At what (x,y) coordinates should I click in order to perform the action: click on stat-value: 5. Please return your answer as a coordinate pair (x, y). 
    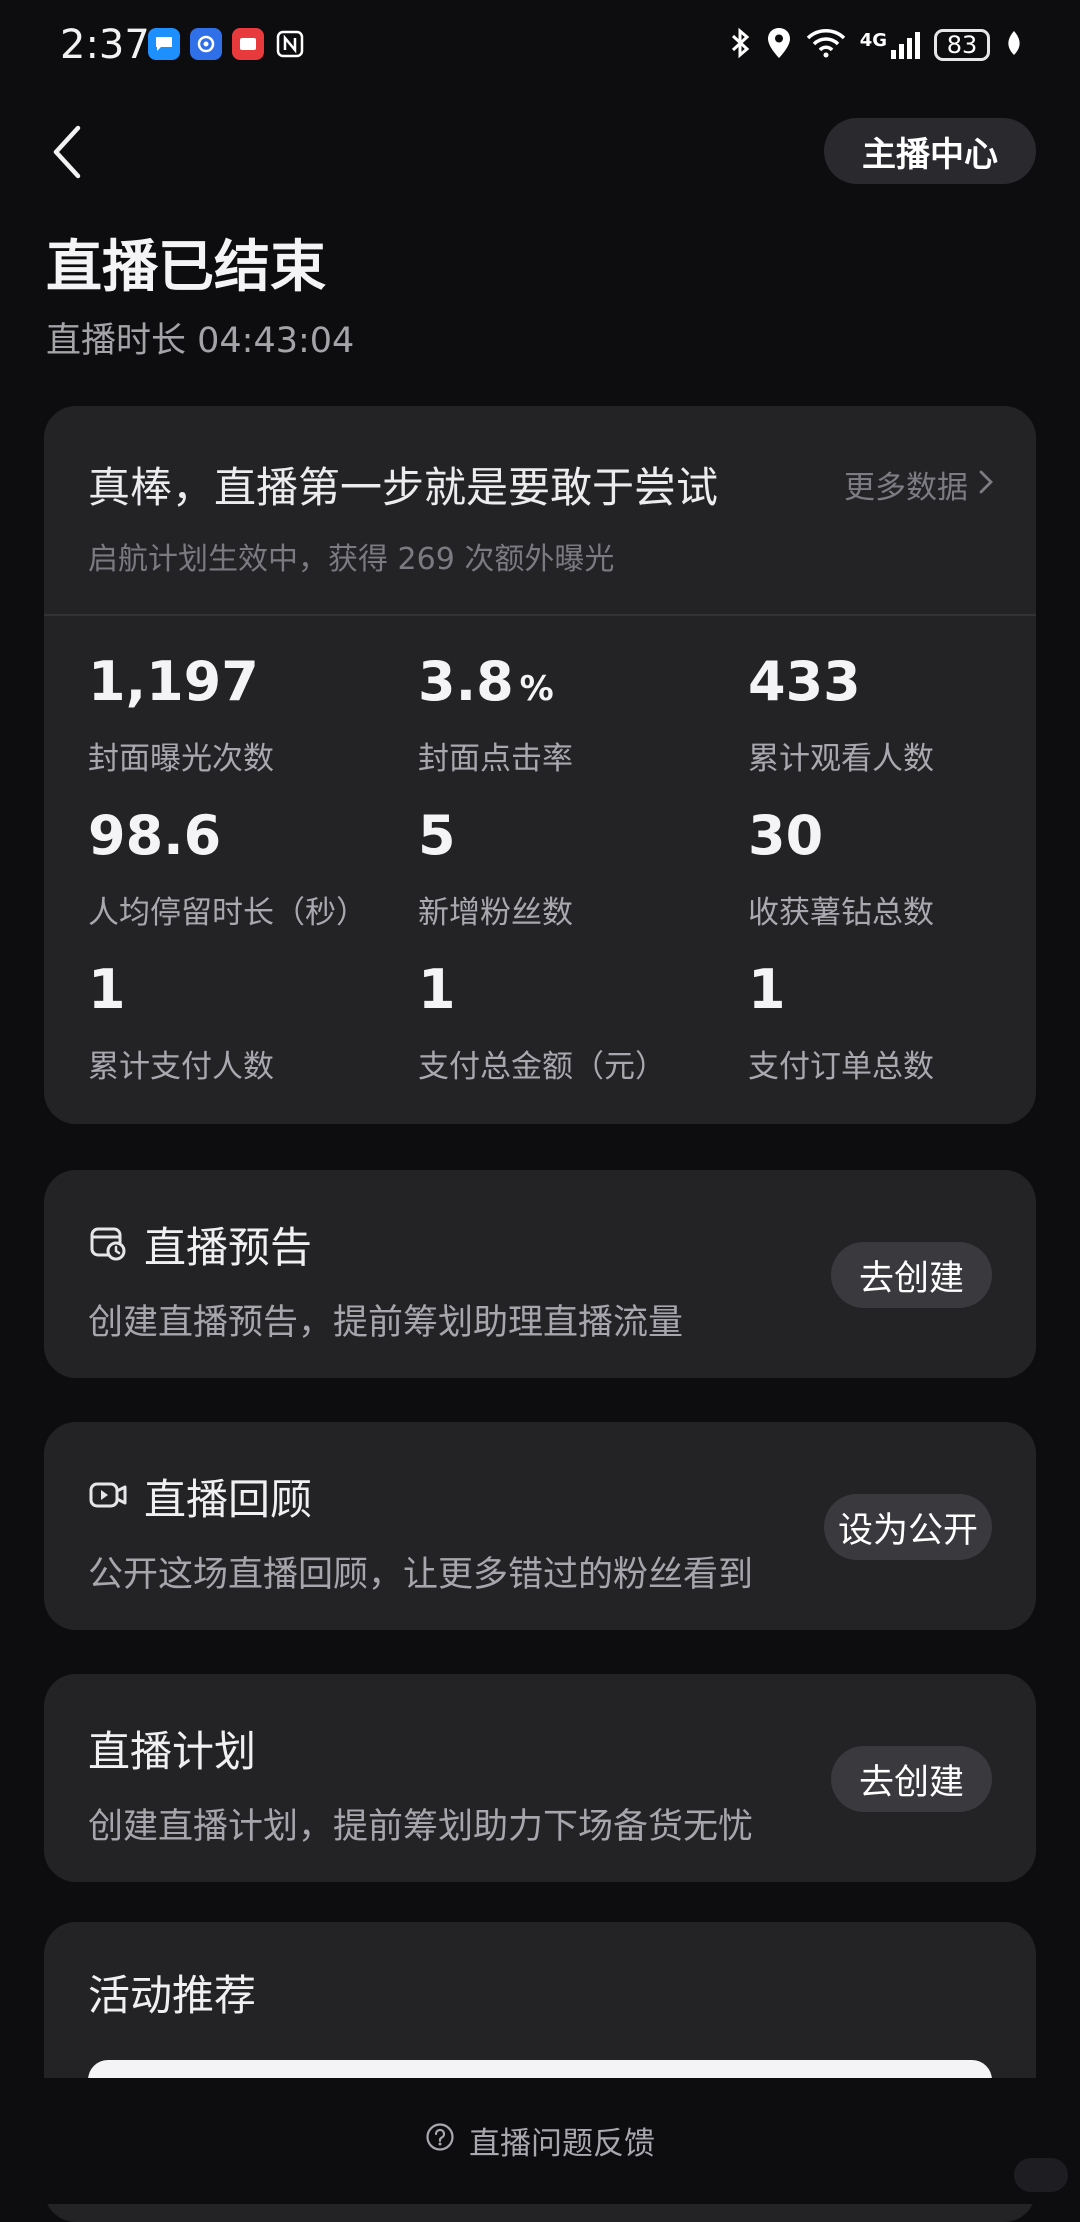
    Looking at the image, I should click on (437, 835).